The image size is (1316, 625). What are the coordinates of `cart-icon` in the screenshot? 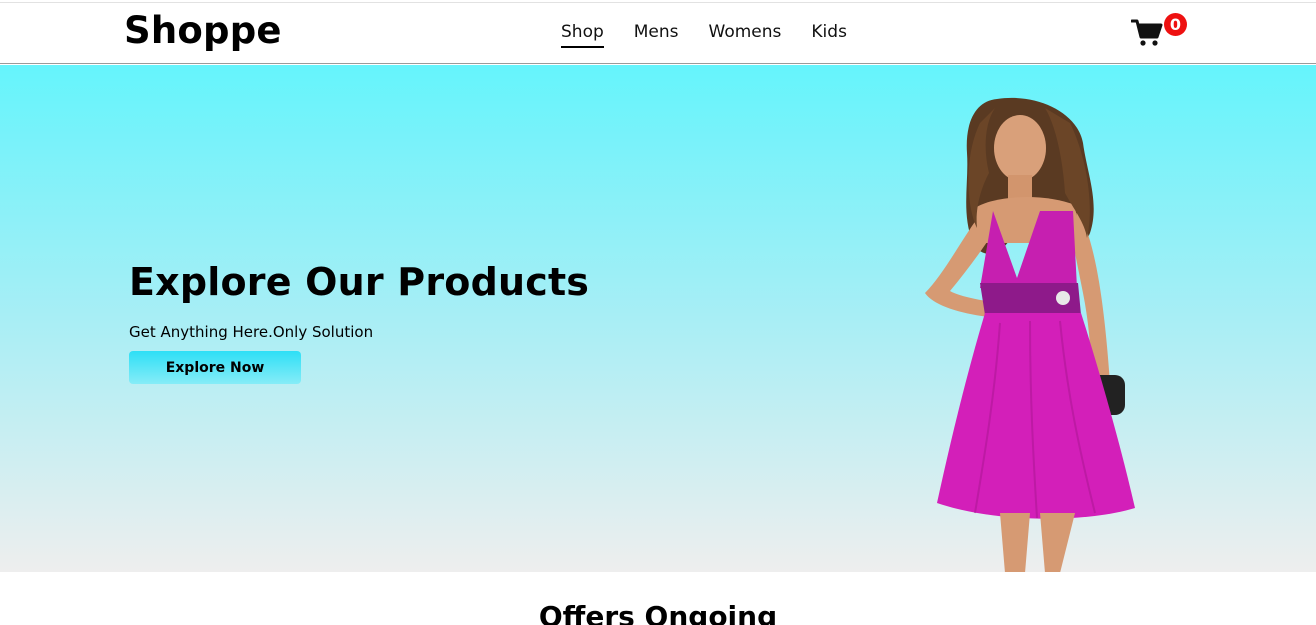 It's located at (1147, 32).